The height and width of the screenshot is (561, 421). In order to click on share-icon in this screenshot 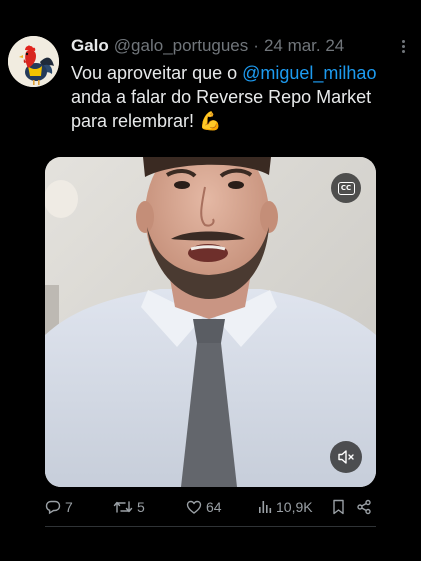, I will do `click(364, 507)`.